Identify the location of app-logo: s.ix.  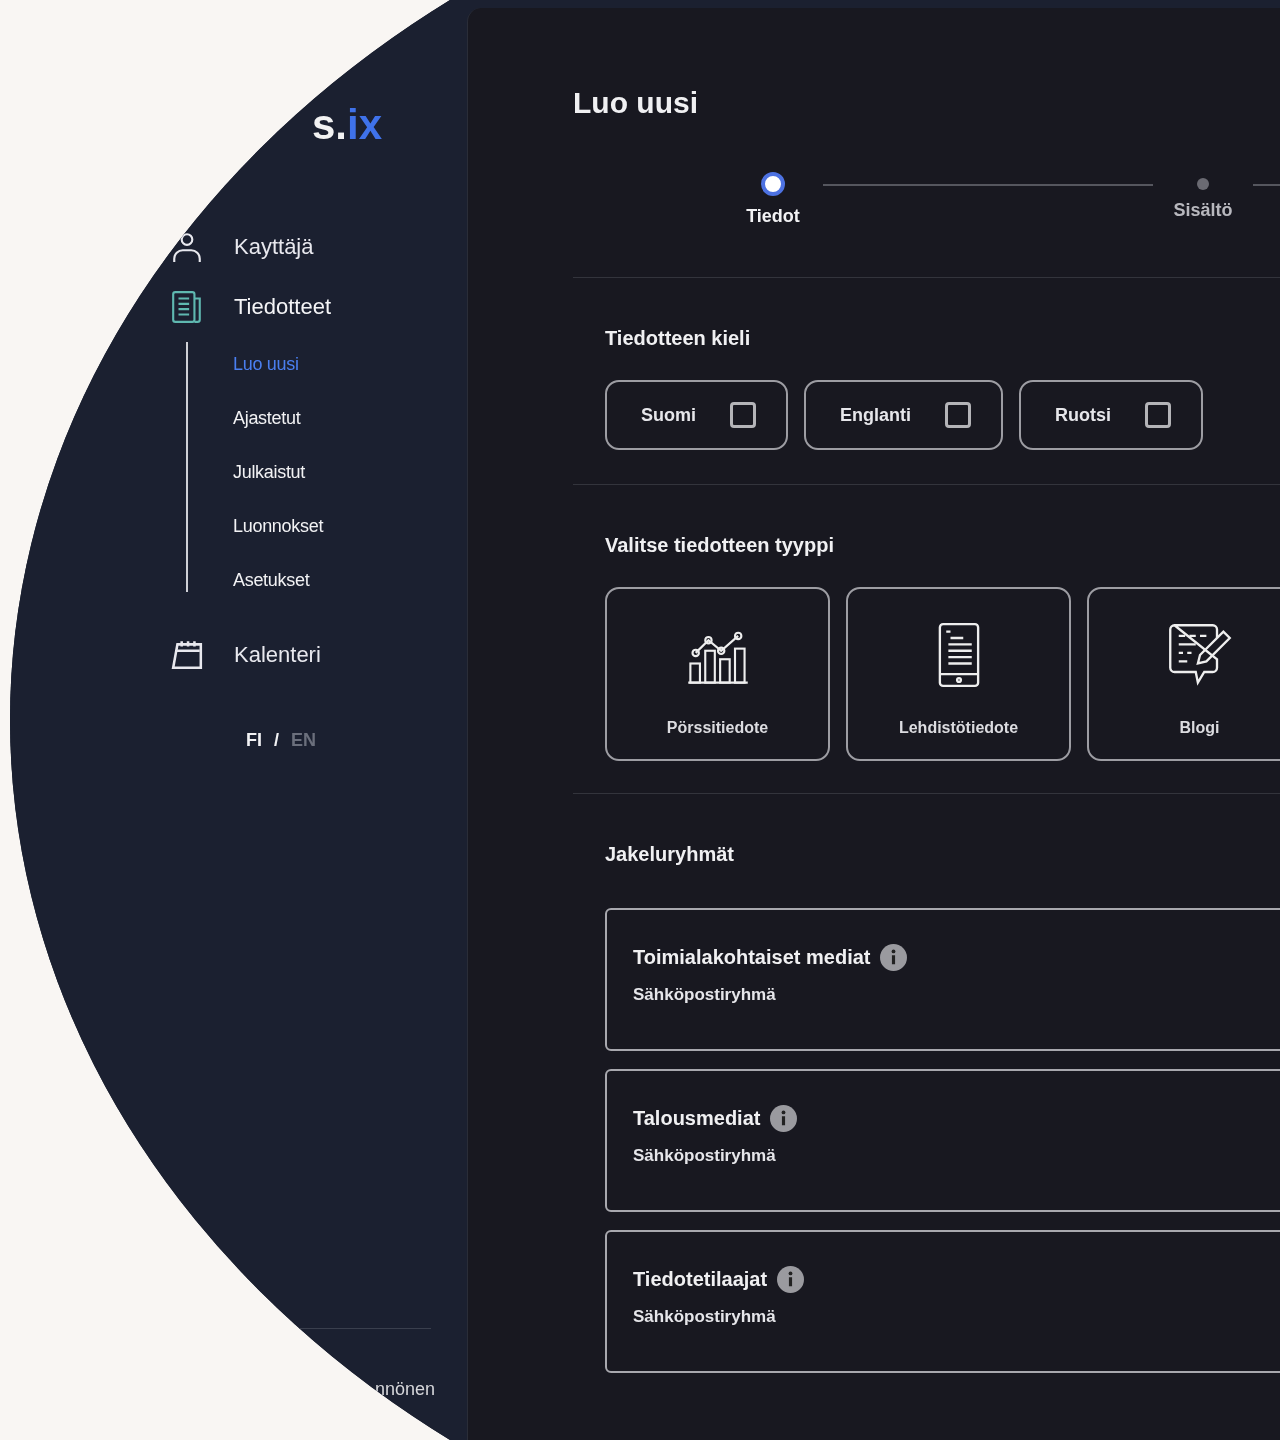
(347, 125).